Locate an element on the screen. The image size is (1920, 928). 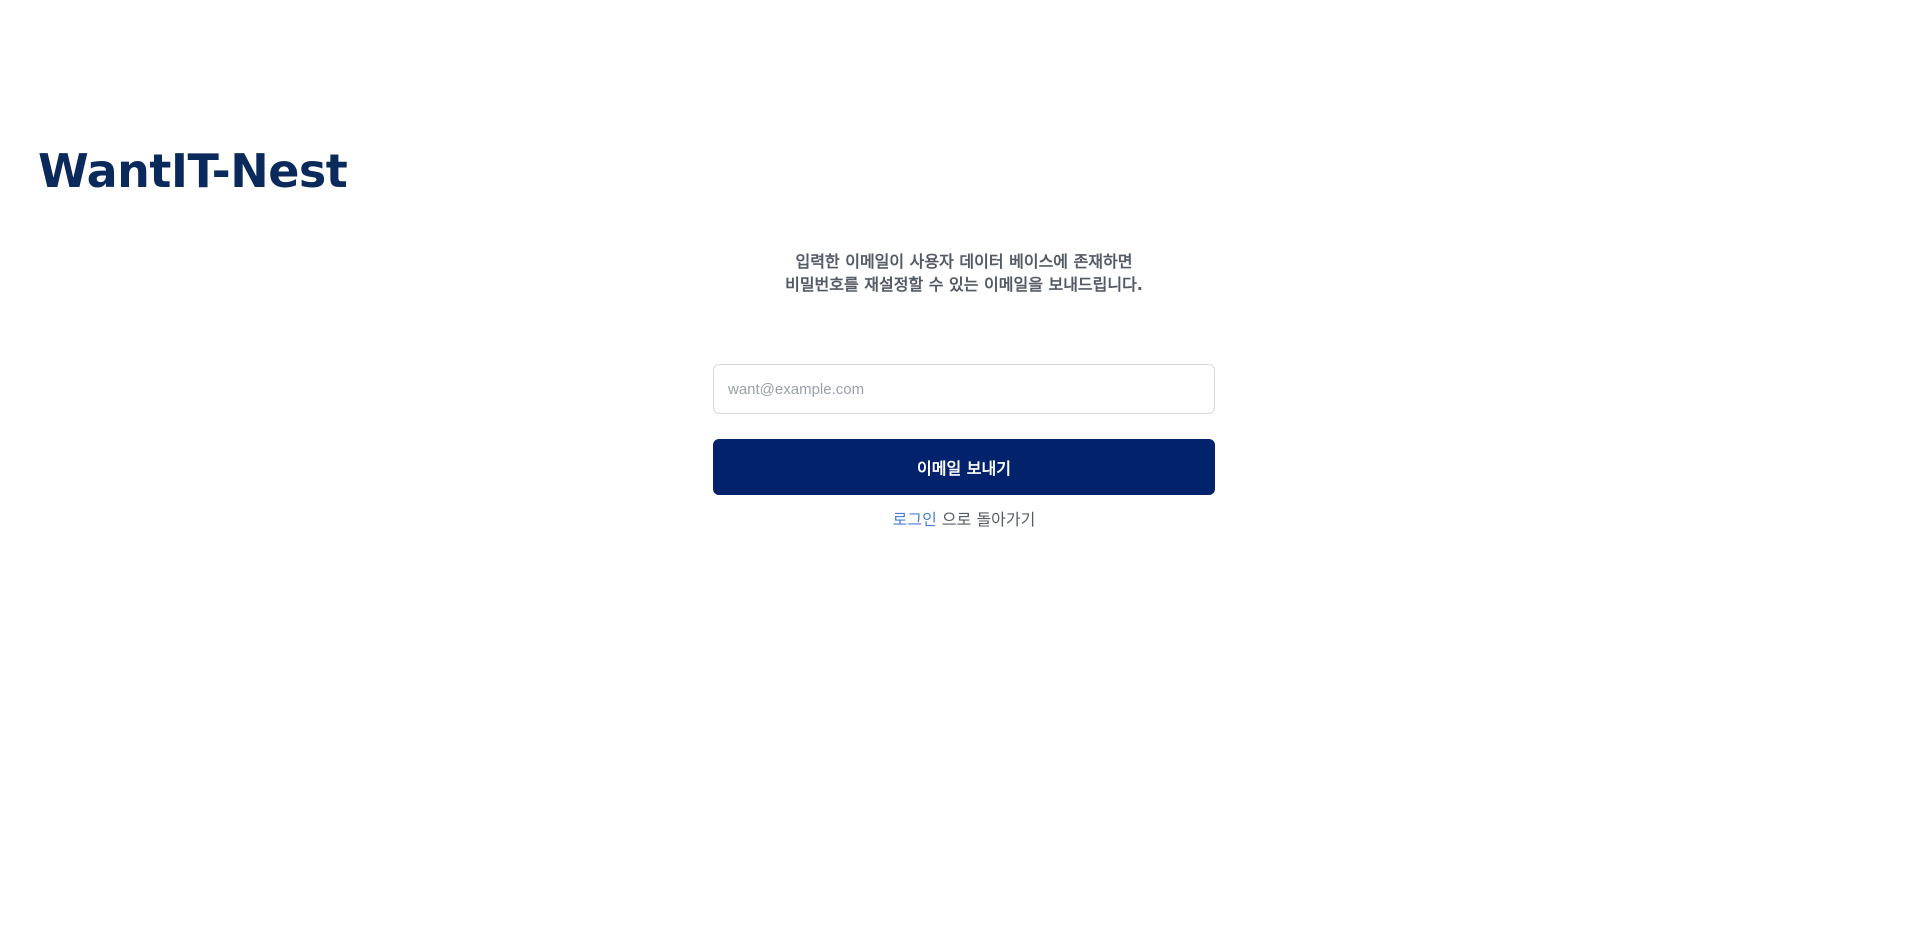
email-input is located at coordinates (964, 389).